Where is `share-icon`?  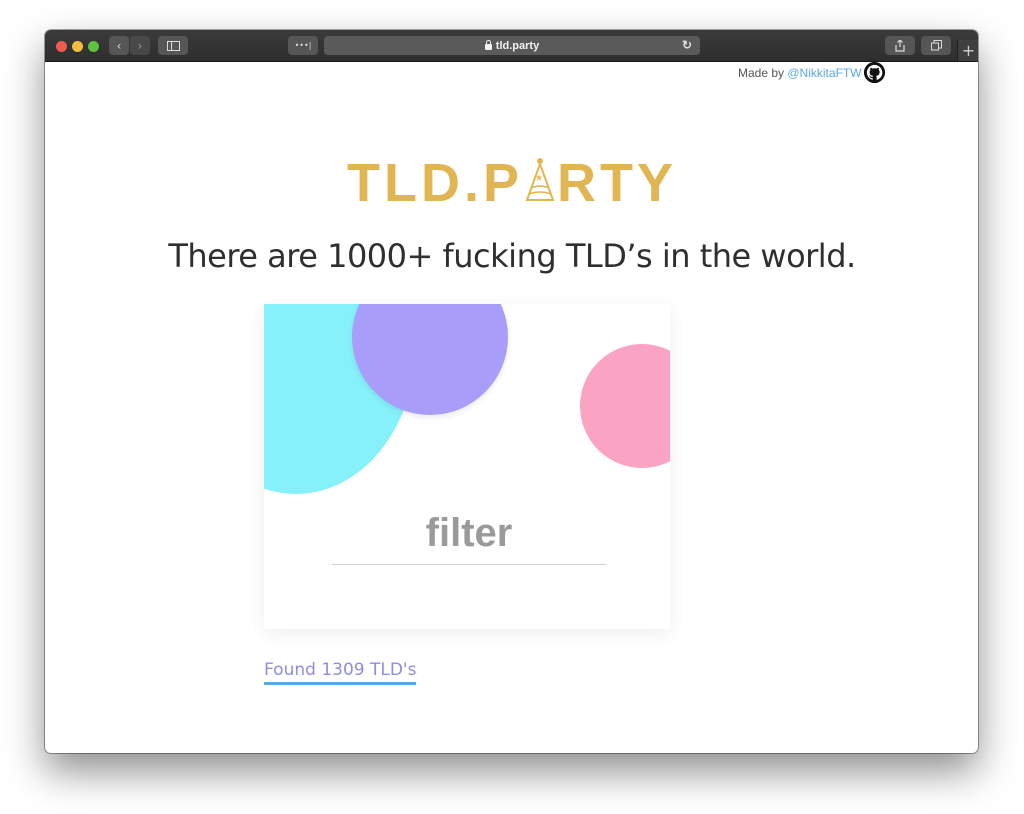
share-icon is located at coordinates (900, 45).